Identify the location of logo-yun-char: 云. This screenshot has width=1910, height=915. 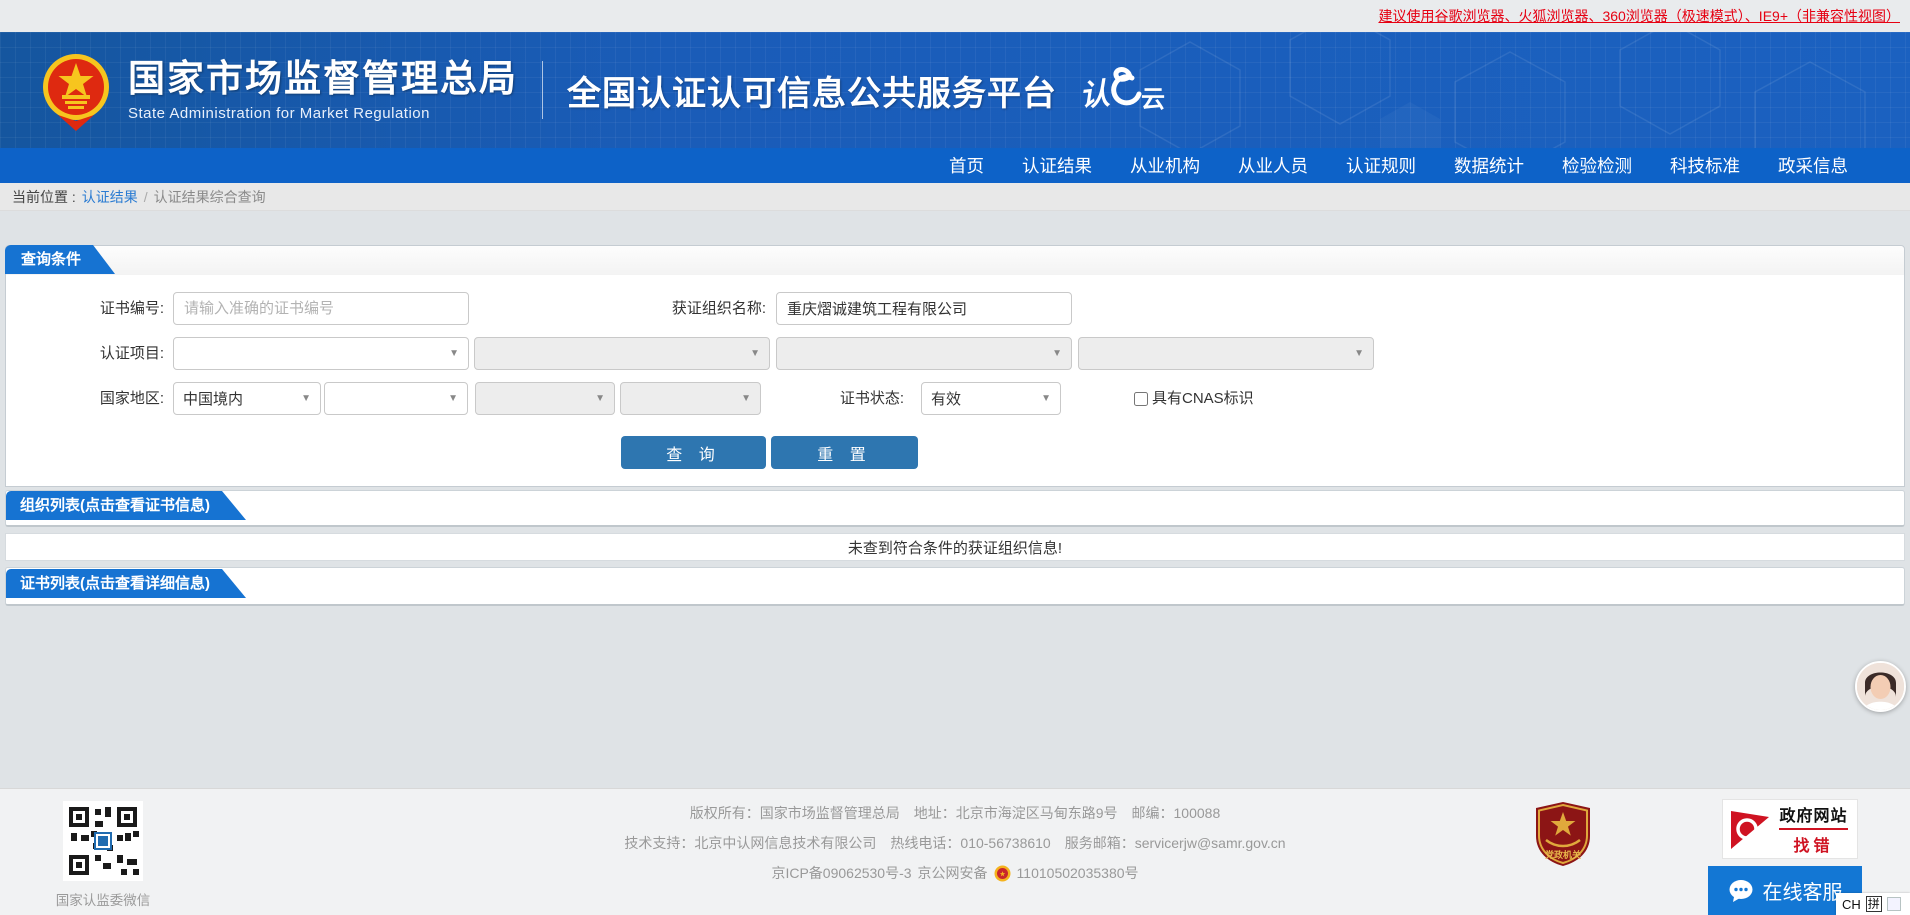
(1153, 99).